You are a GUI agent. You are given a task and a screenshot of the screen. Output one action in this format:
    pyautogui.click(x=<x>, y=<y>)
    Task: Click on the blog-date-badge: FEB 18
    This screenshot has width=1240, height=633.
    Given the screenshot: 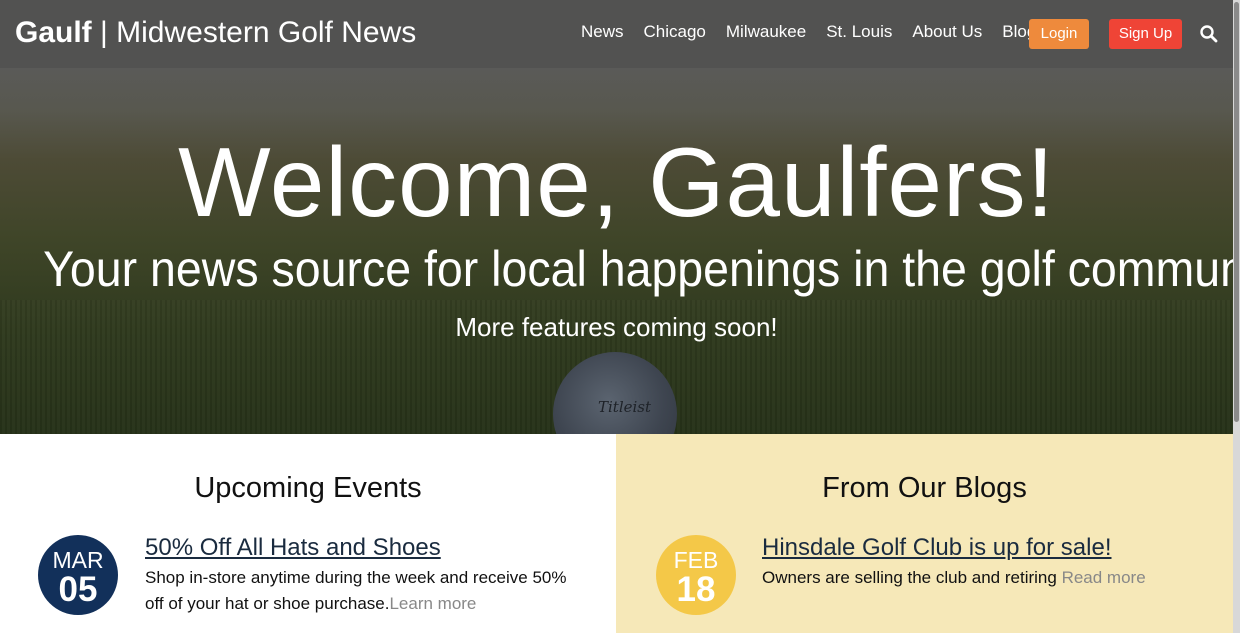 What is the action you would take?
    pyautogui.click(x=696, y=575)
    